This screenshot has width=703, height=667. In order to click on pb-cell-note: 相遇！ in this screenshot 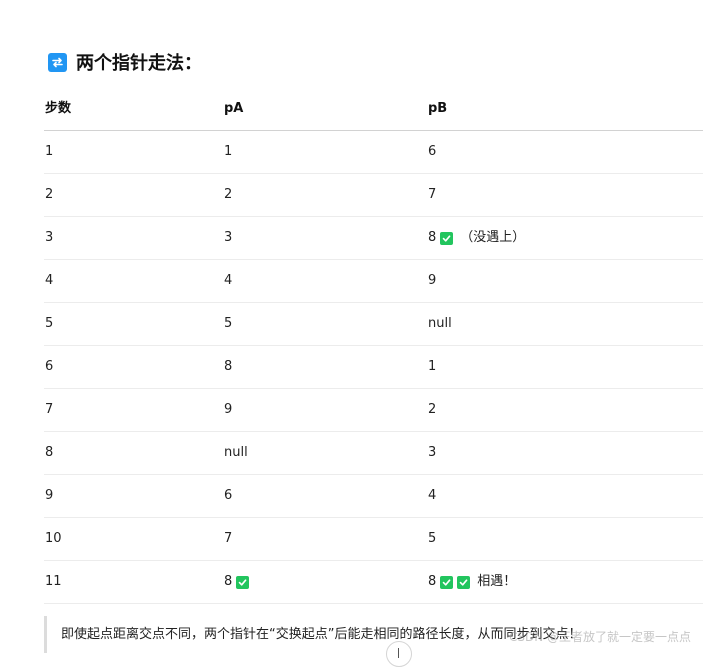, I will do `click(497, 581)`.